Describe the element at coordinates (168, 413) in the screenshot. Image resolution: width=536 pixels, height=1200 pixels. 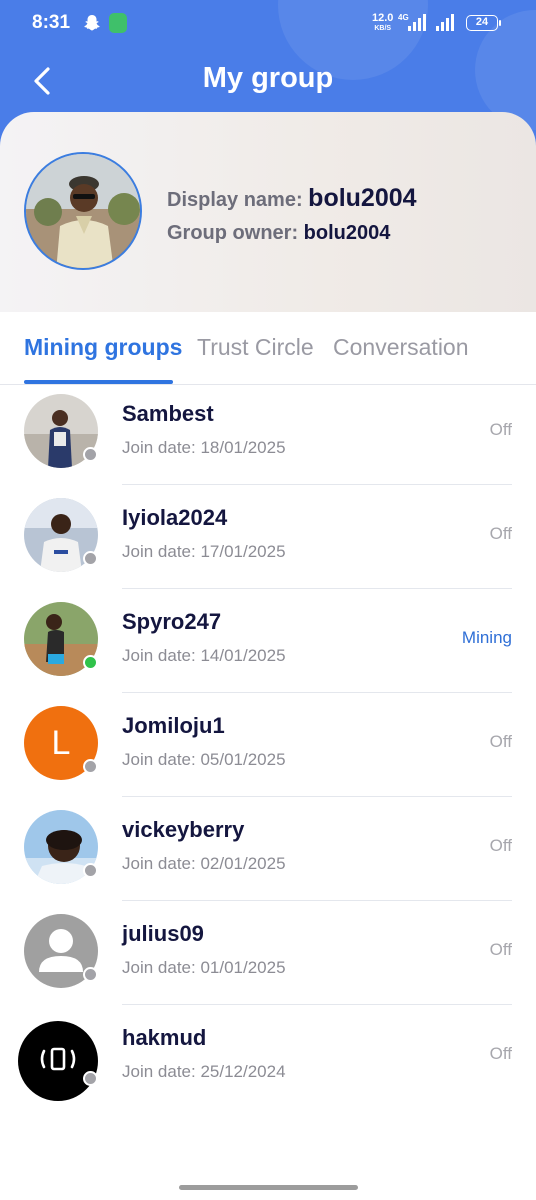
I see `member-name: Sambest` at that location.